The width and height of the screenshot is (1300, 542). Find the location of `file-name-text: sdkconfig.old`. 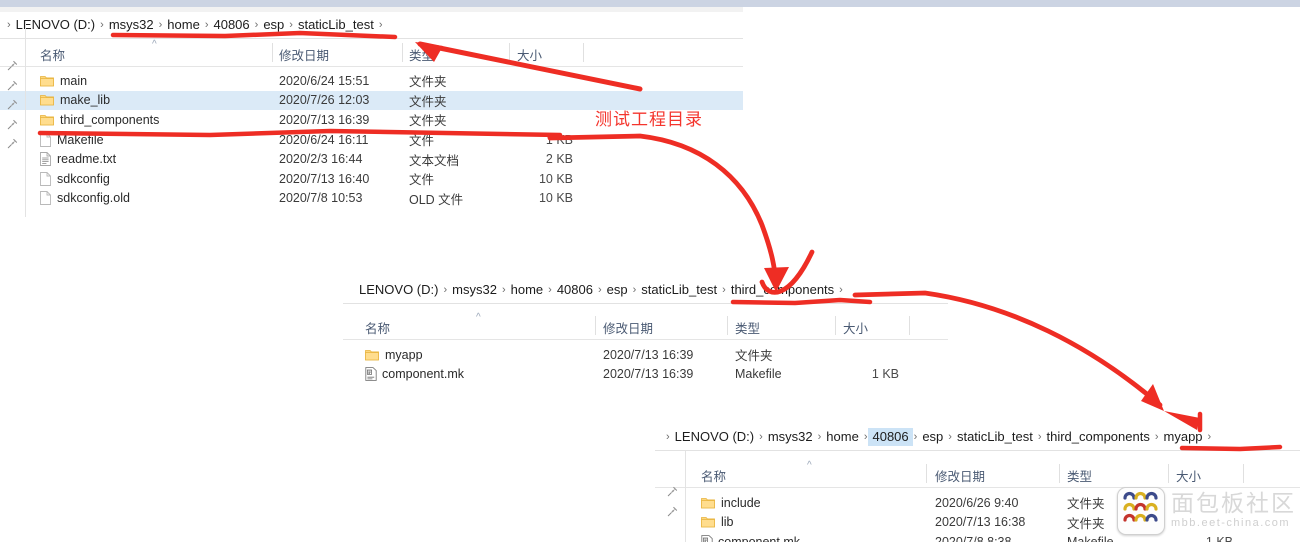

file-name-text: sdkconfig.old is located at coordinates (93, 198).